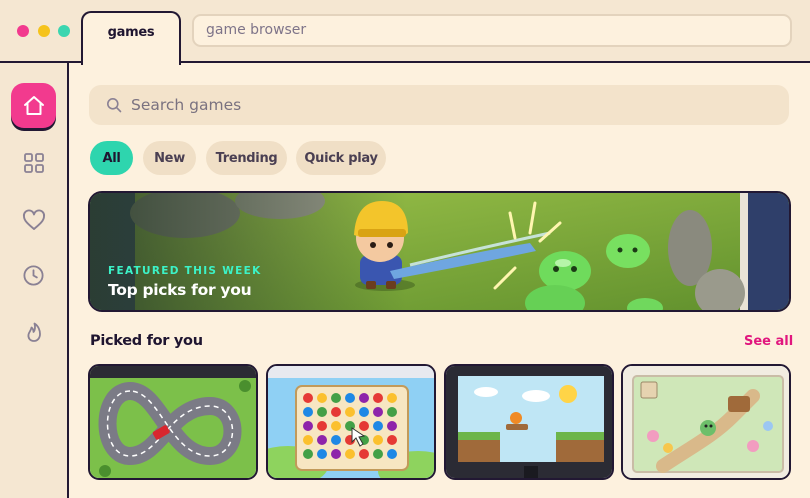  I want to click on game-card-platformer, so click(529, 422).